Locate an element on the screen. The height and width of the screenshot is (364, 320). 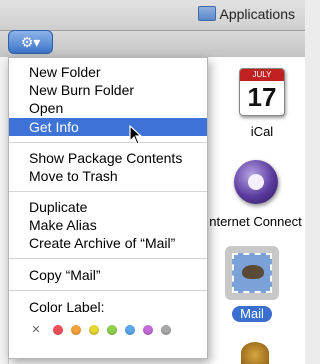
color-label-yellow is located at coordinates (94, 330).